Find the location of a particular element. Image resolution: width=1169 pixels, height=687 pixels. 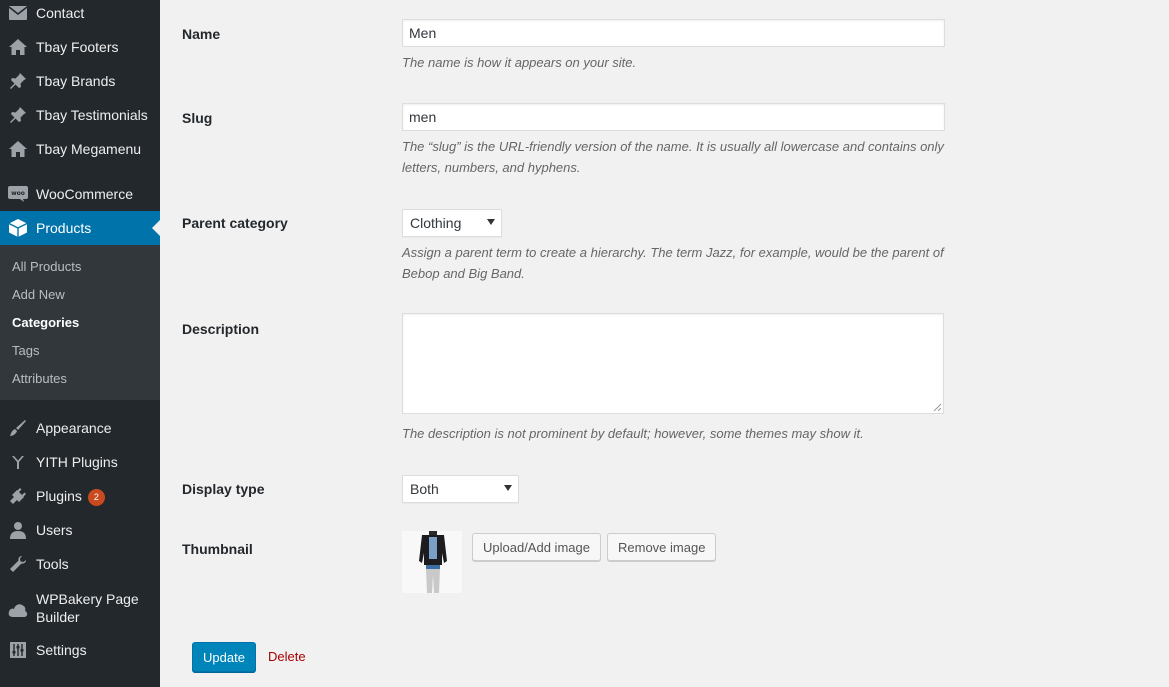

resize-handle-icon is located at coordinates (937, 407).